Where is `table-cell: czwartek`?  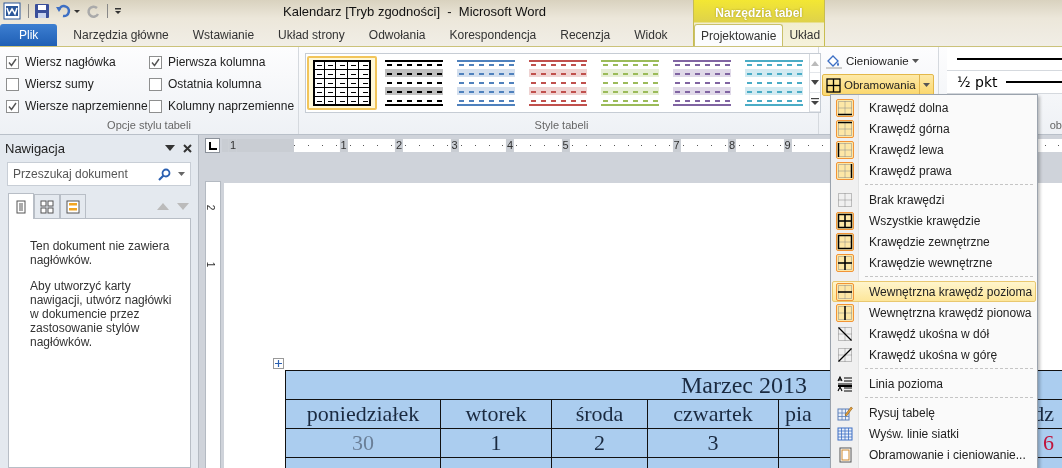 table-cell: czwartek is located at coordinates (713, 414).